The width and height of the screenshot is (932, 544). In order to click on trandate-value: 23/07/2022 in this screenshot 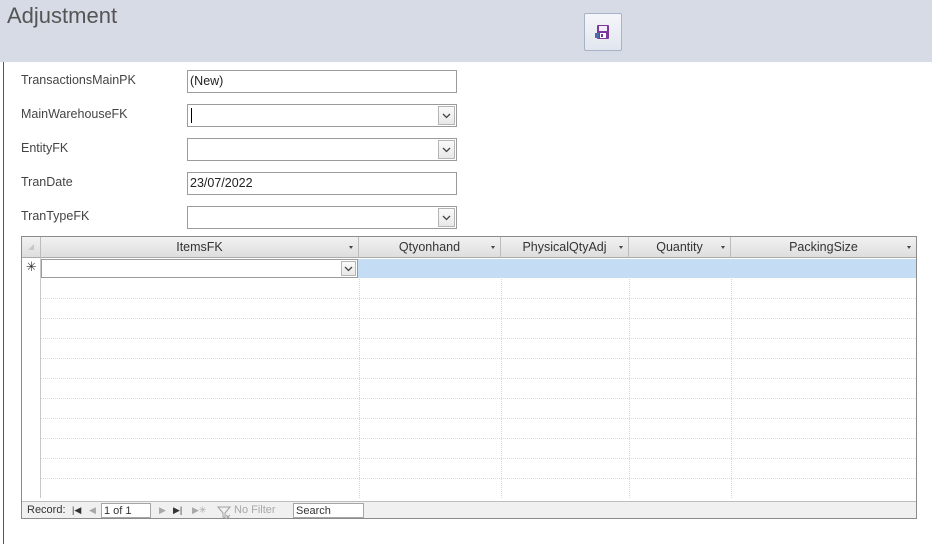, I will do `click(221, 183)`.